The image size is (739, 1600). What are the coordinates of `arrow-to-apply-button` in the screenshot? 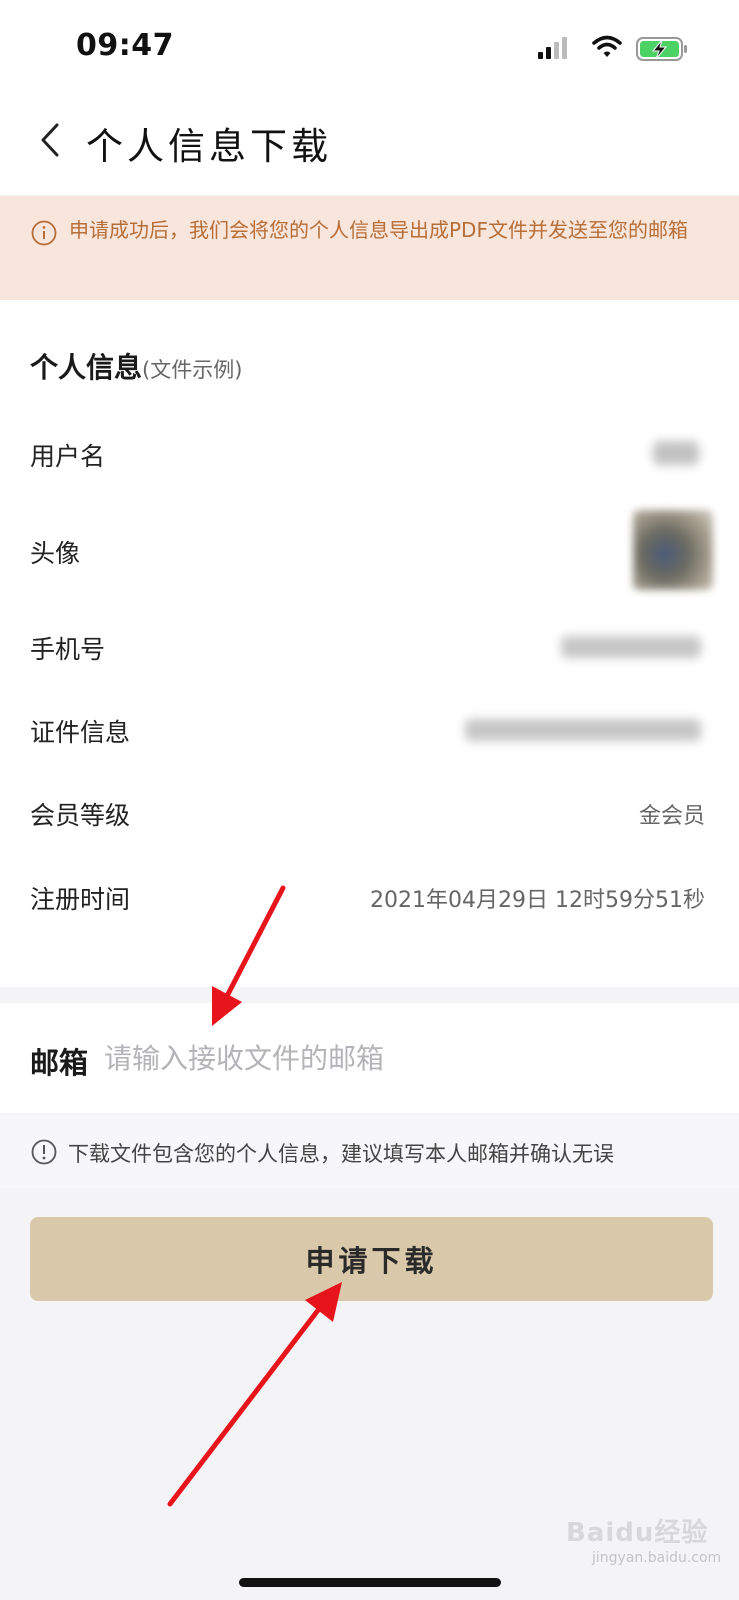 It's located at (254, 1394).